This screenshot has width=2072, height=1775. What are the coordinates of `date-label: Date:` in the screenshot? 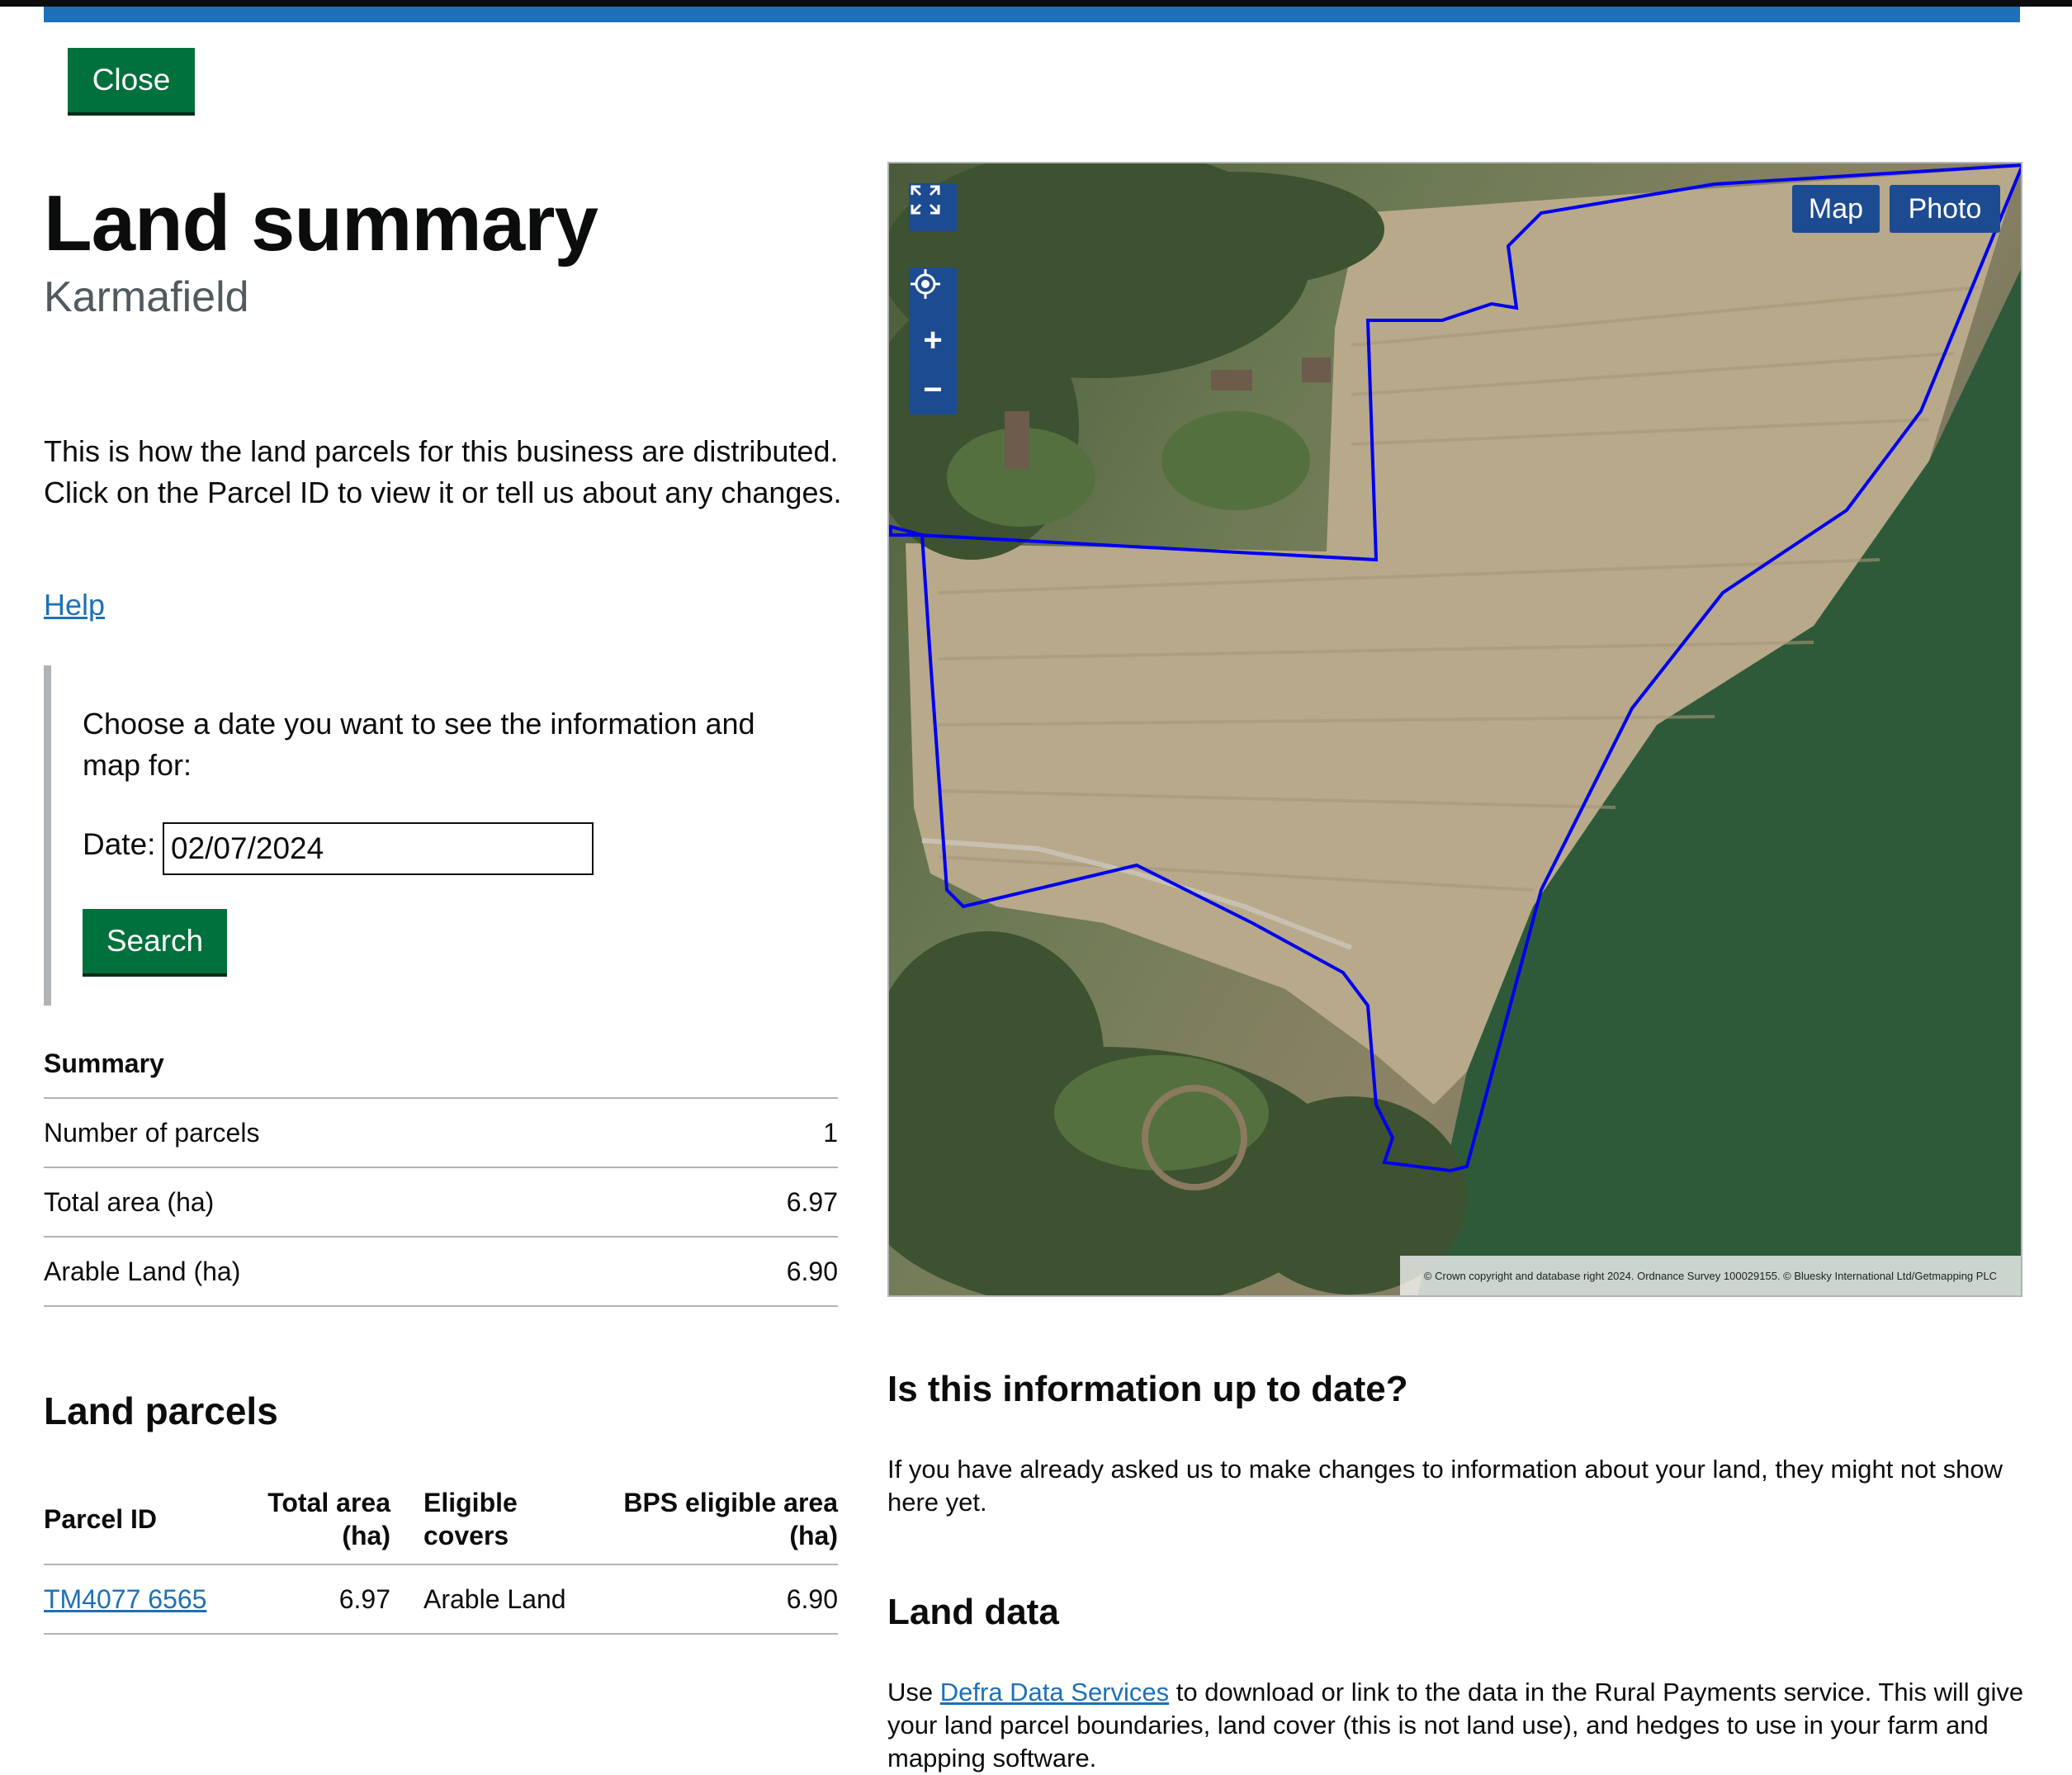 It's located at (119, 844).